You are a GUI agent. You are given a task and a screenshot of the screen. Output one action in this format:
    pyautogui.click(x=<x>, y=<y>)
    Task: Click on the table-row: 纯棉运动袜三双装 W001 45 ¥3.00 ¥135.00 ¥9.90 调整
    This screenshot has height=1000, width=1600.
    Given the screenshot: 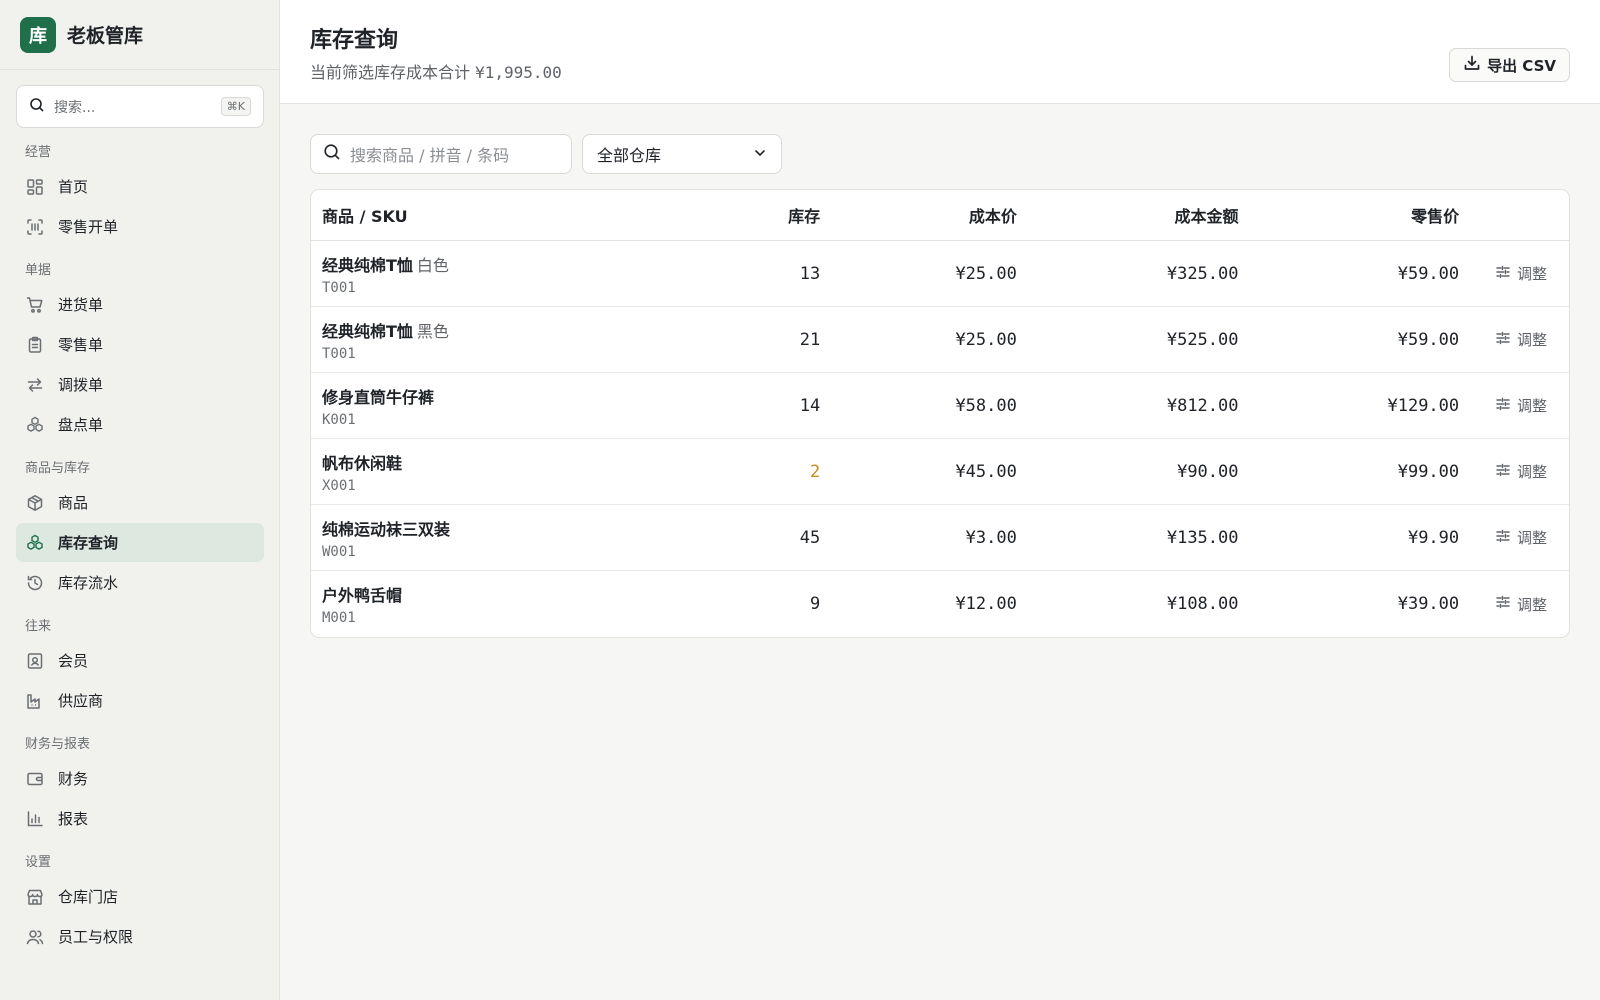 What is the action you would take?
    pyautogui.click(x=940, y=538)
    